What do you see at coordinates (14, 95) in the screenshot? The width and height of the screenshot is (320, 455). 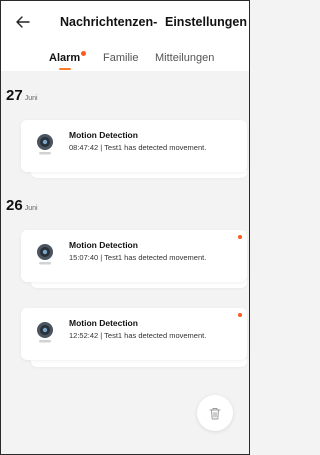 I see `date-day: 27` at bounding box center [14, 95].